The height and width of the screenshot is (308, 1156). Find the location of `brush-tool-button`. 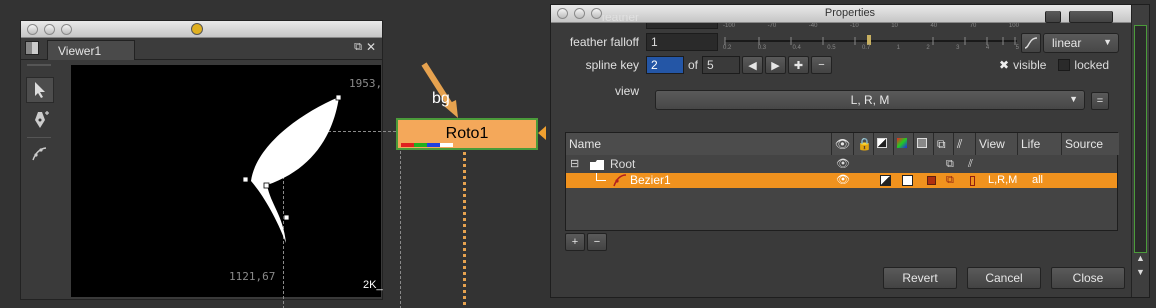

brush-tool-button is located at coordinates (40, 154).